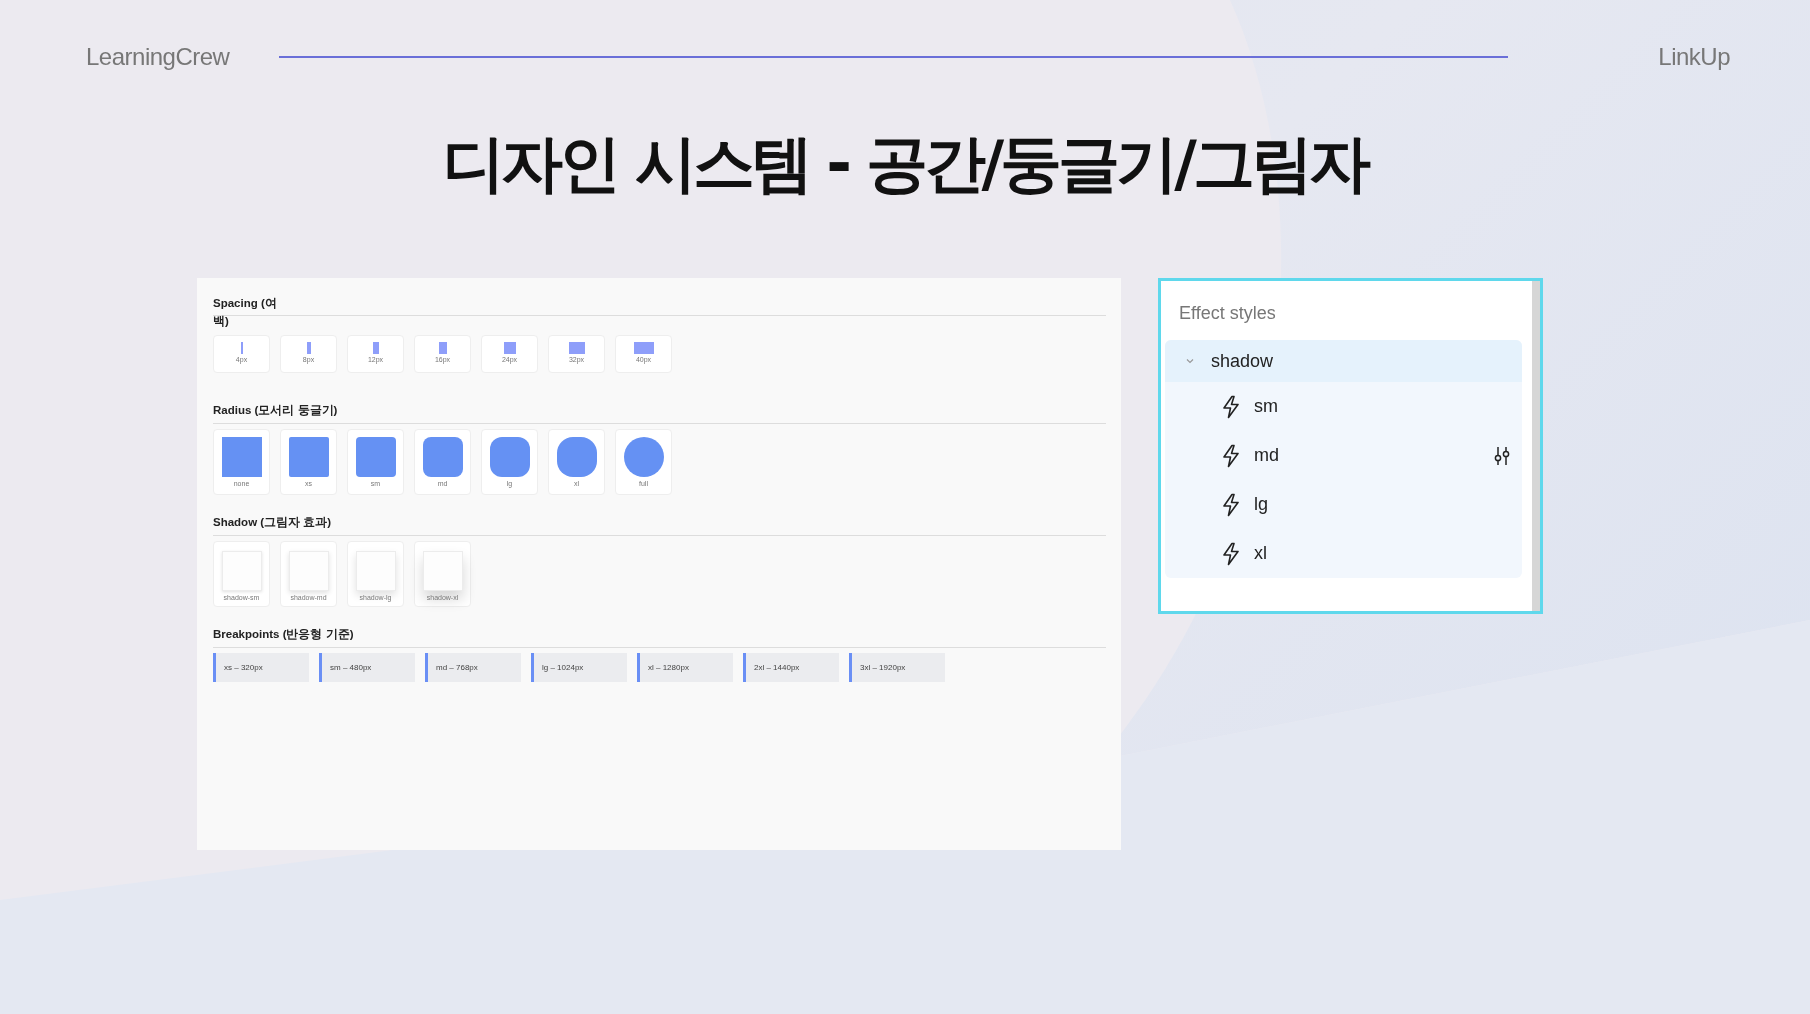 The width and height of the screenshot is (1810, 1014). Describe the element at coordinates (245, 312) in the screenshot. I see `section-heading: Spacing (여백)` at that location.